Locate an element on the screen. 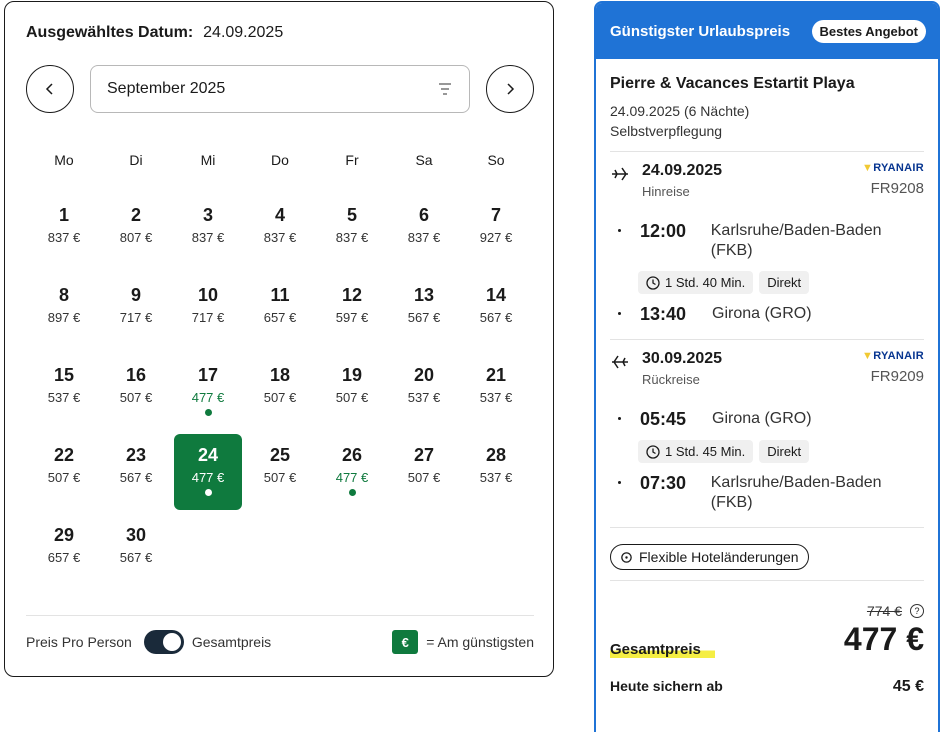 This screenshot has height=732, width=942. toggle-knob is located at coordinates (171, 642).